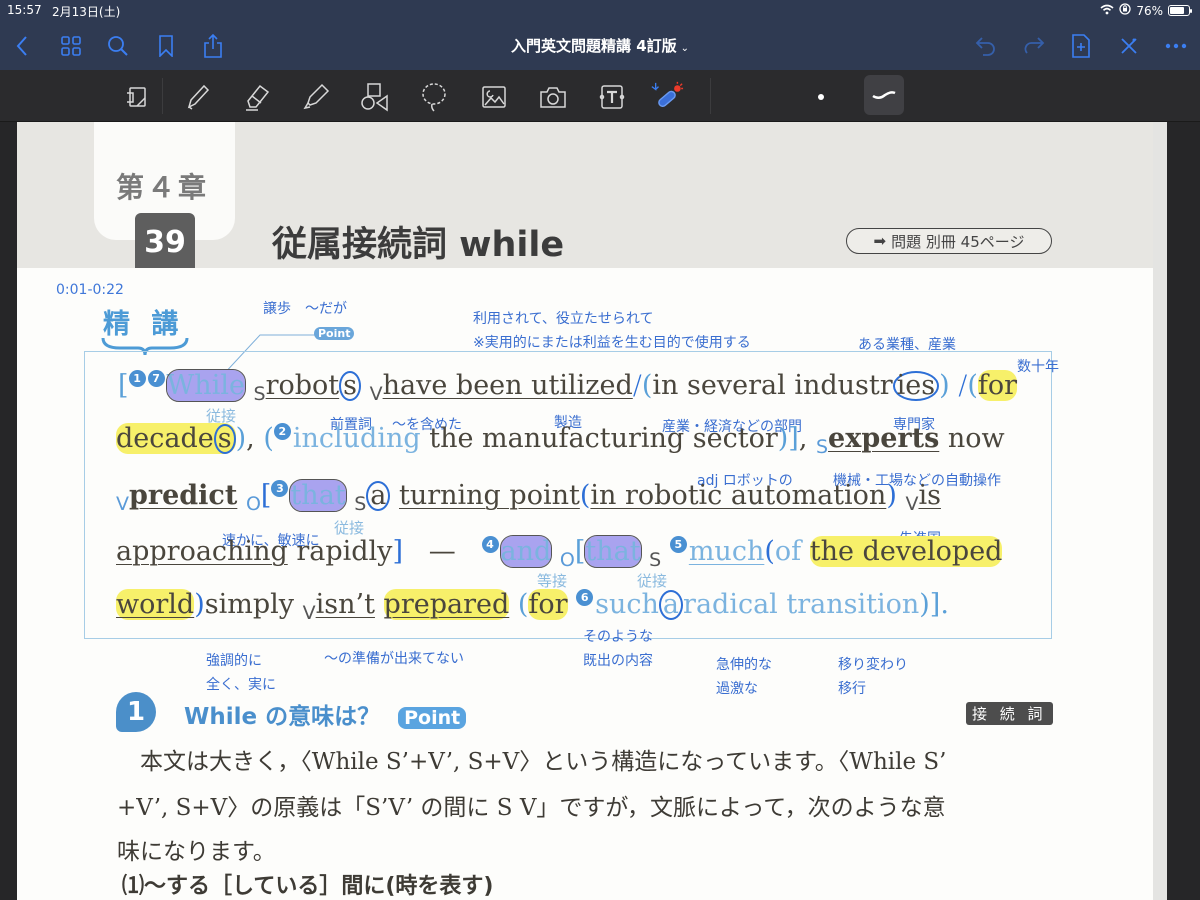  Describe the element at coordinates (345, 604) in the screenshot. I see `word-isnt: isn’t` at that location.